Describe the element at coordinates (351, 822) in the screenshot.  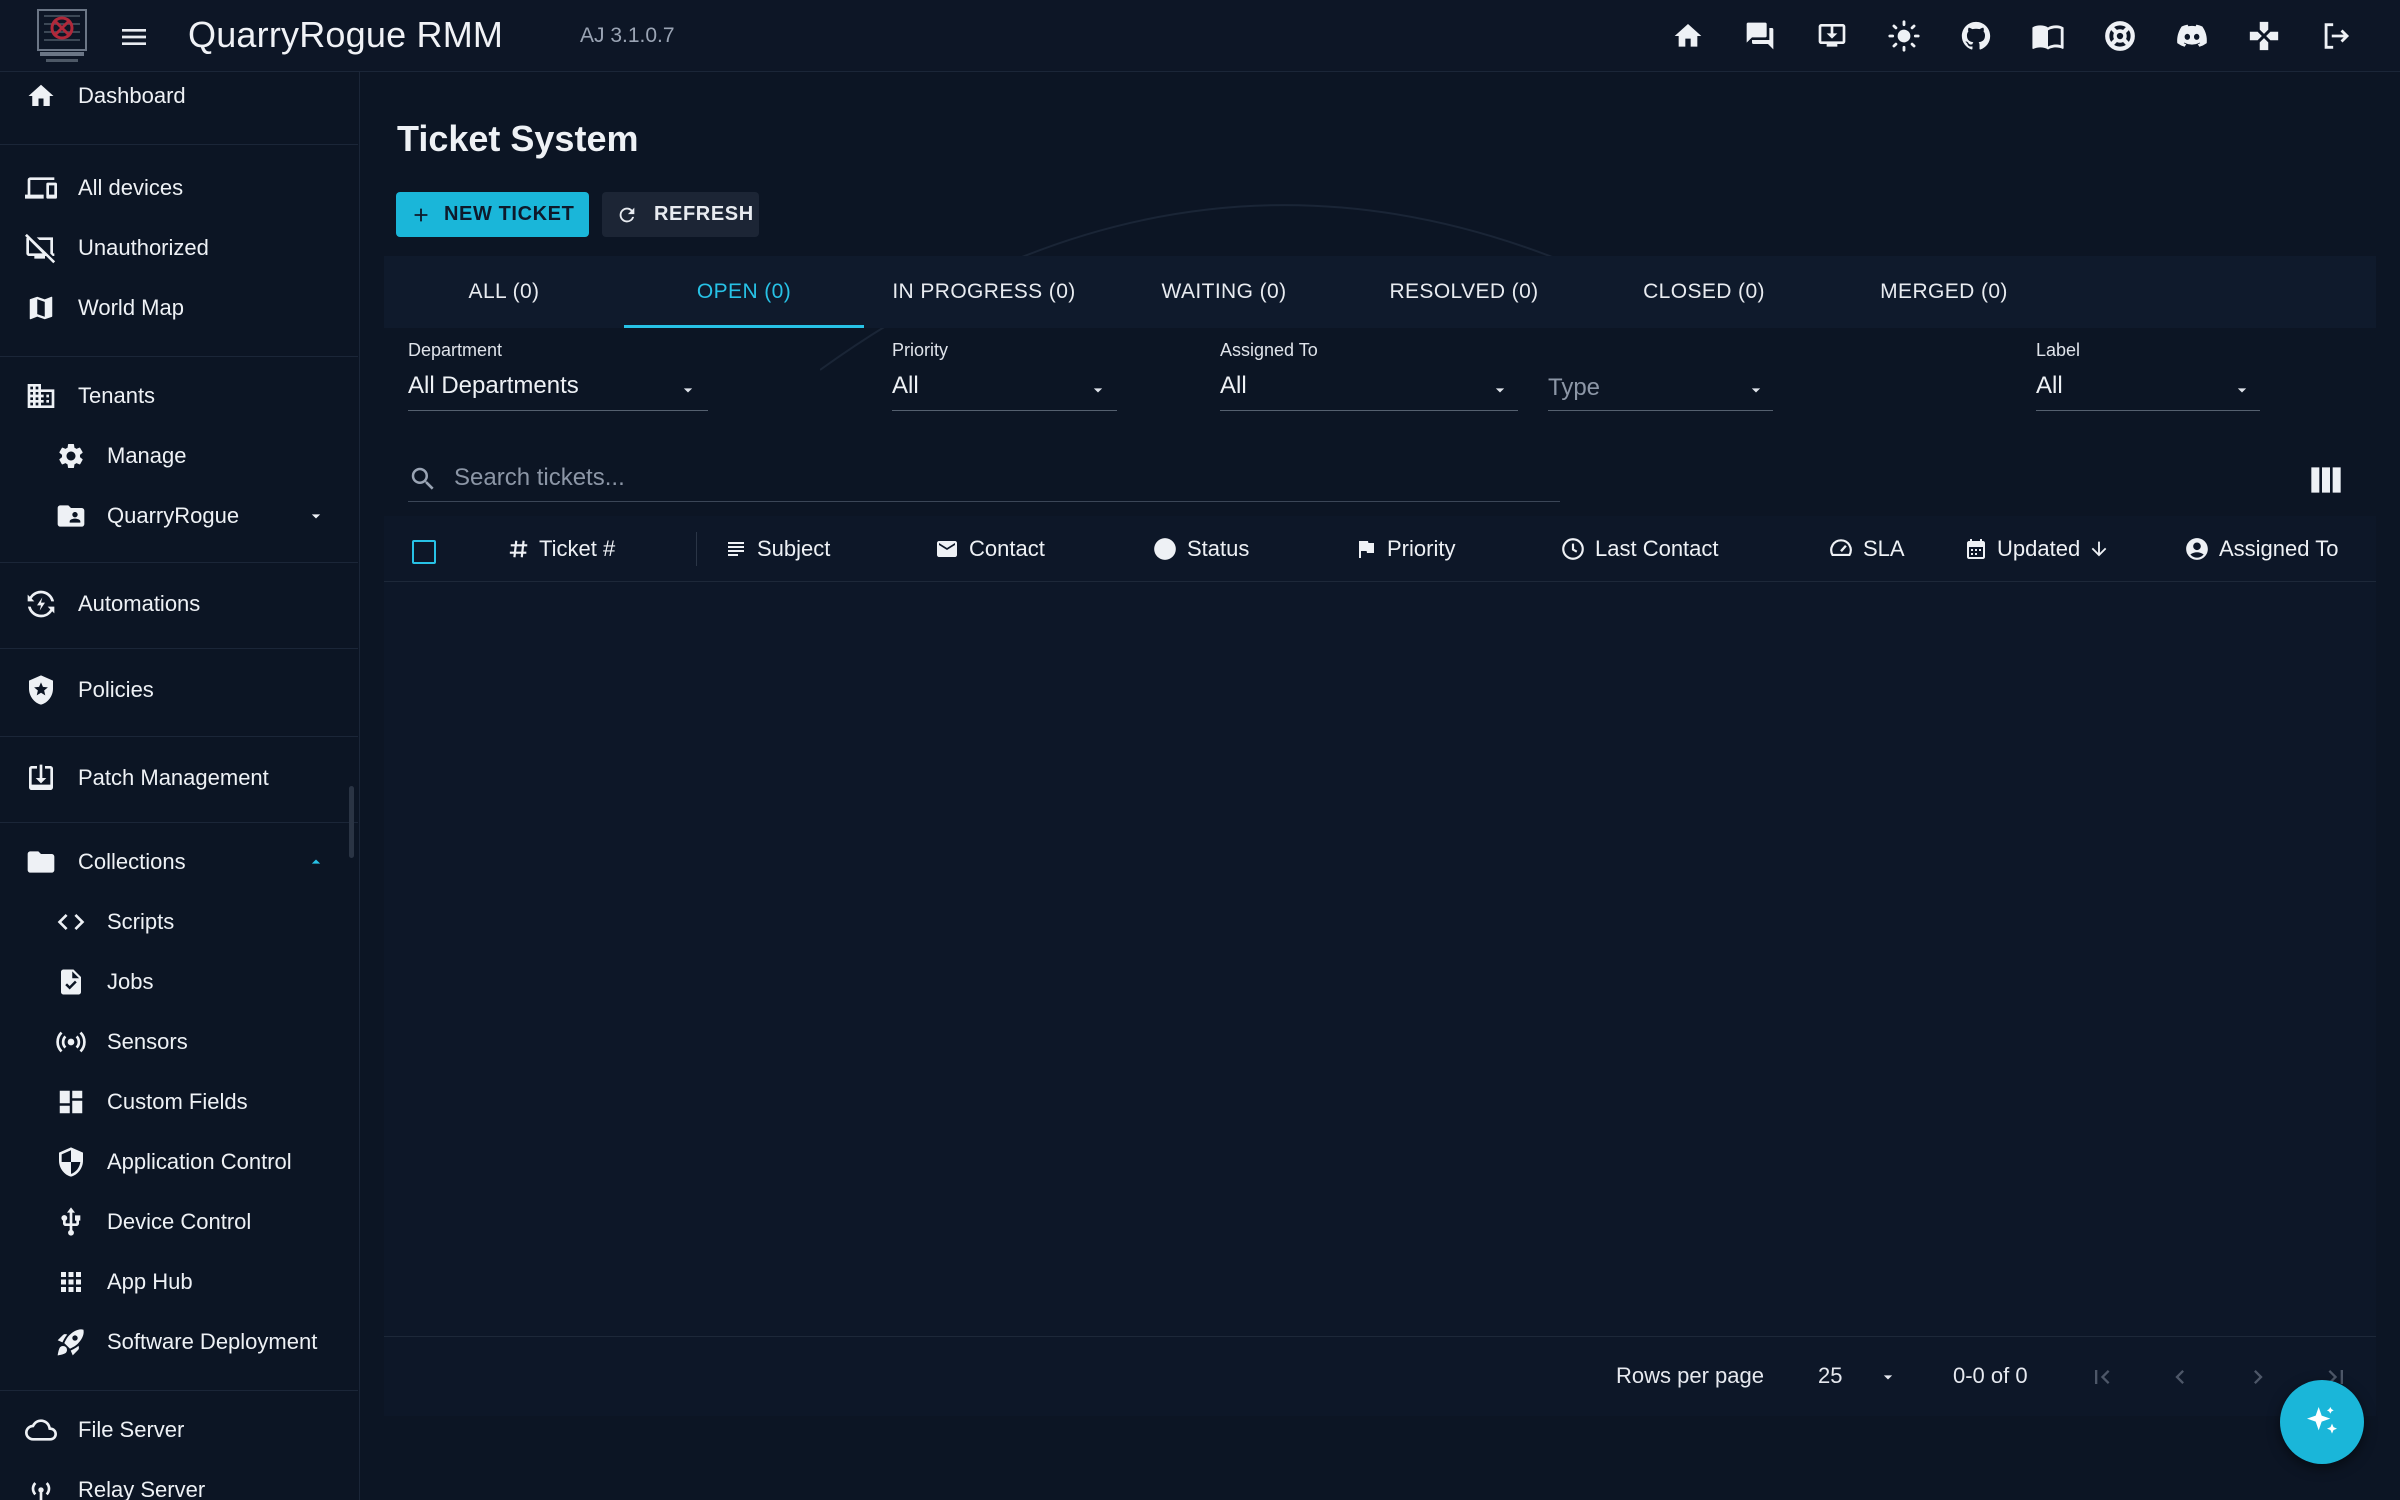
I see `sidebar-scrollbar` at that location.